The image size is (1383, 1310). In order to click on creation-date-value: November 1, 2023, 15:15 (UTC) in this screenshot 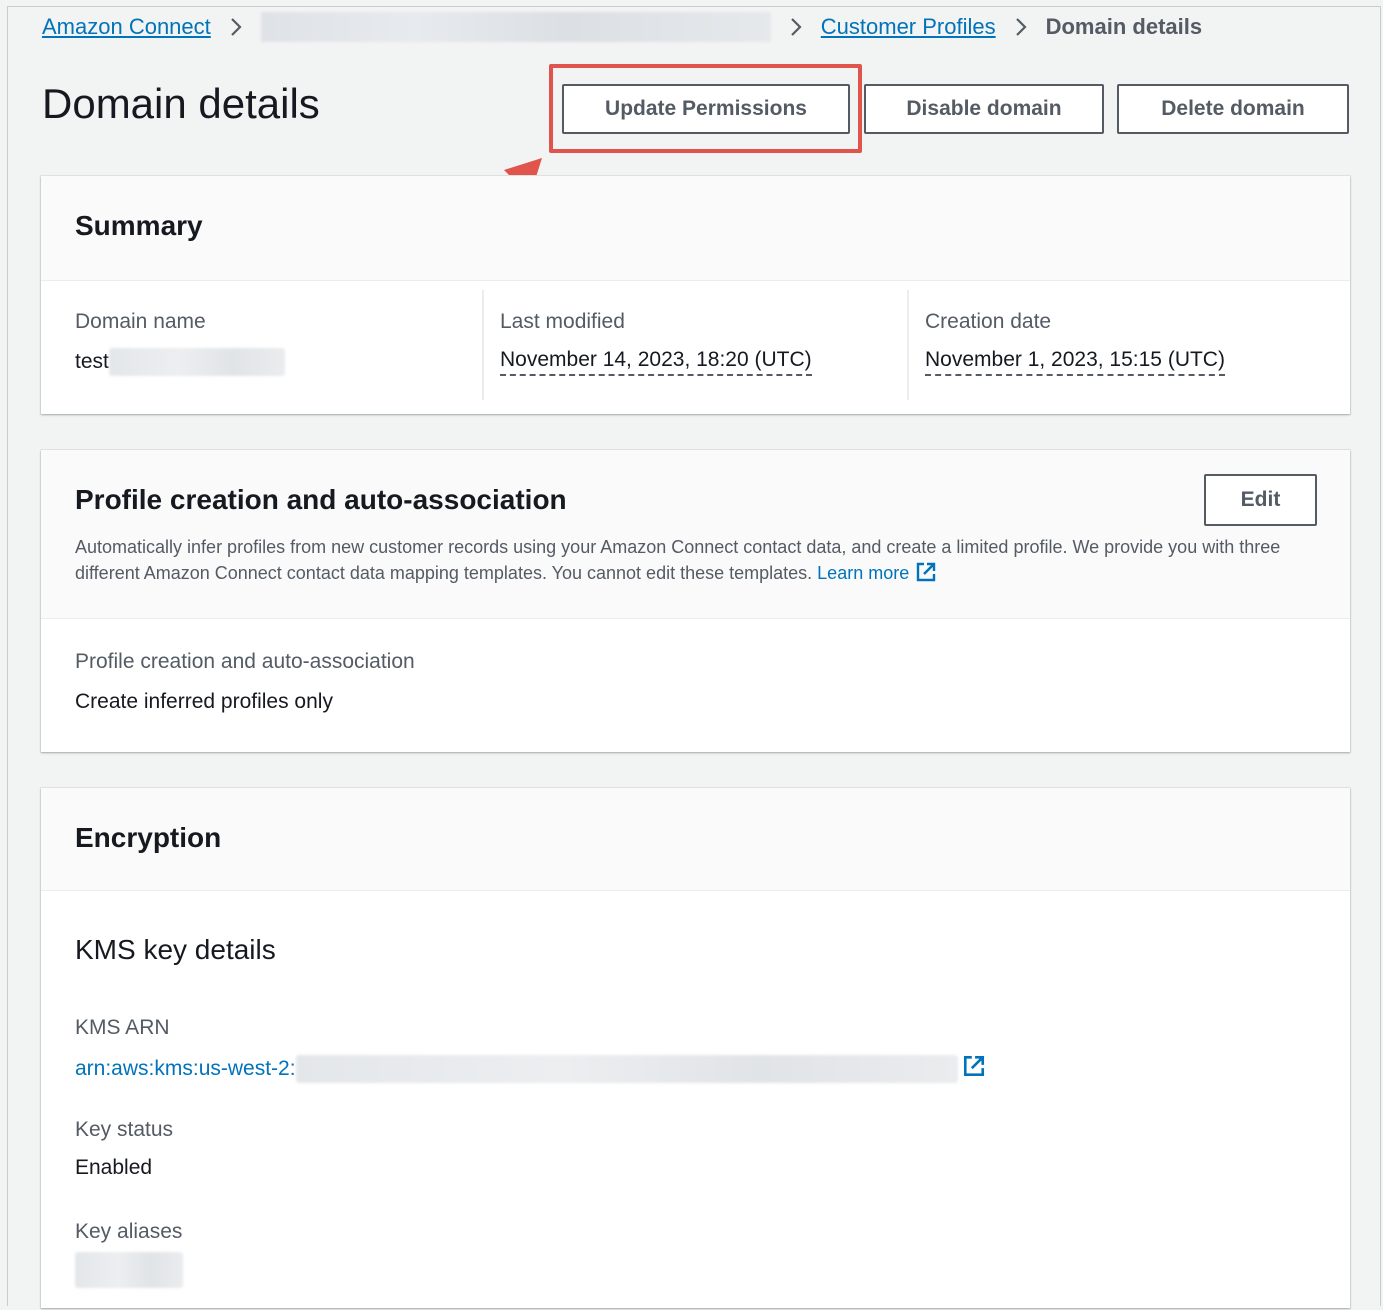, I will do `click(1075, 362)`.